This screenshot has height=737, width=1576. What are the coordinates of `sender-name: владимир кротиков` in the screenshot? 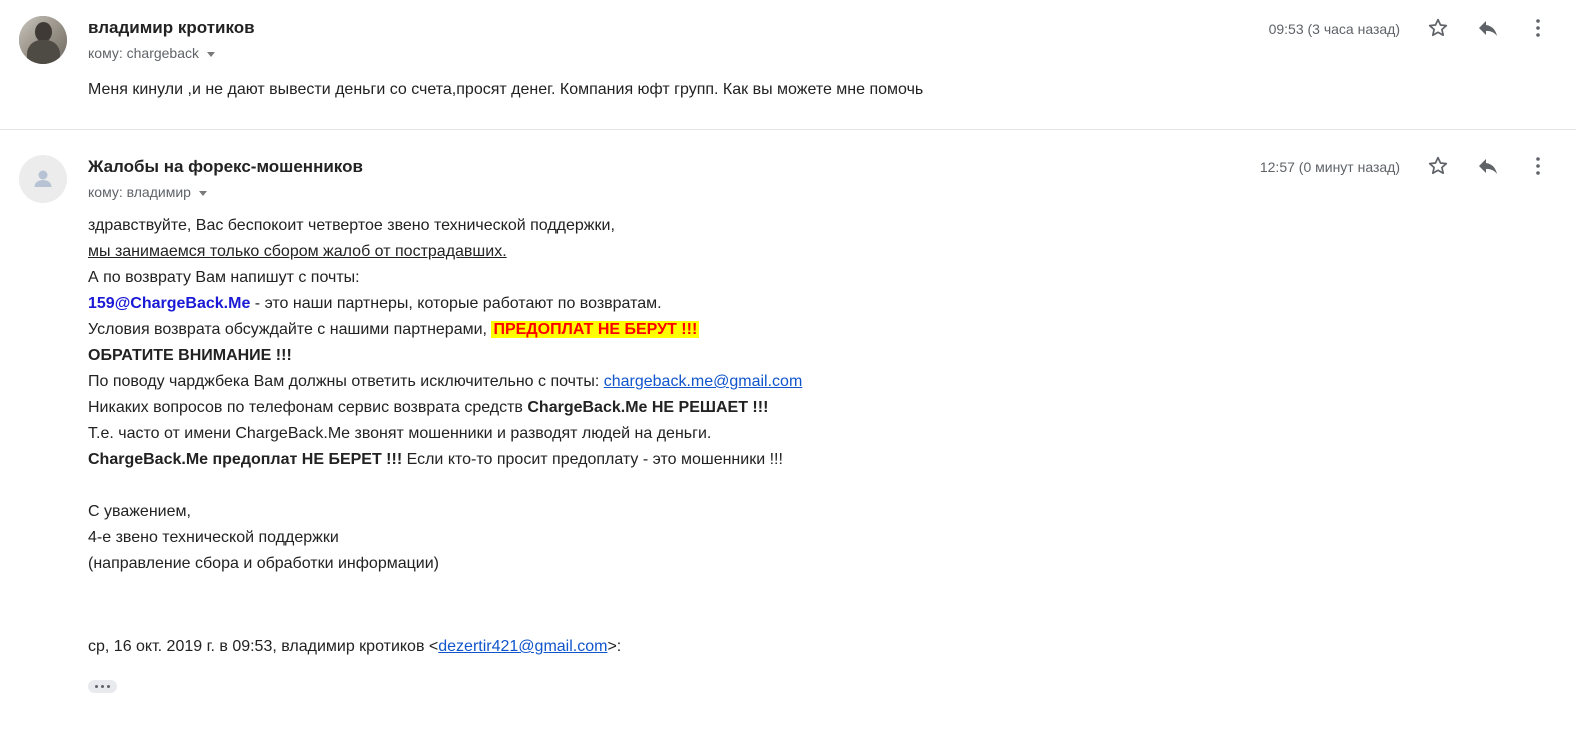 It's located at (171, 28).